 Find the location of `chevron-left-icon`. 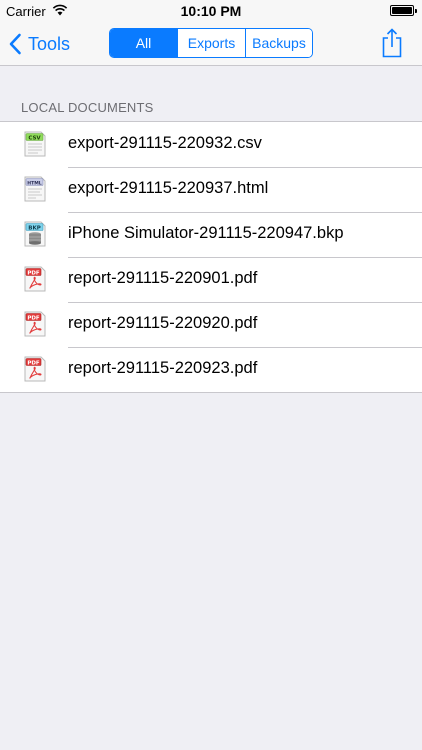

chevron-left-icon is located at coordinates (15, 44).